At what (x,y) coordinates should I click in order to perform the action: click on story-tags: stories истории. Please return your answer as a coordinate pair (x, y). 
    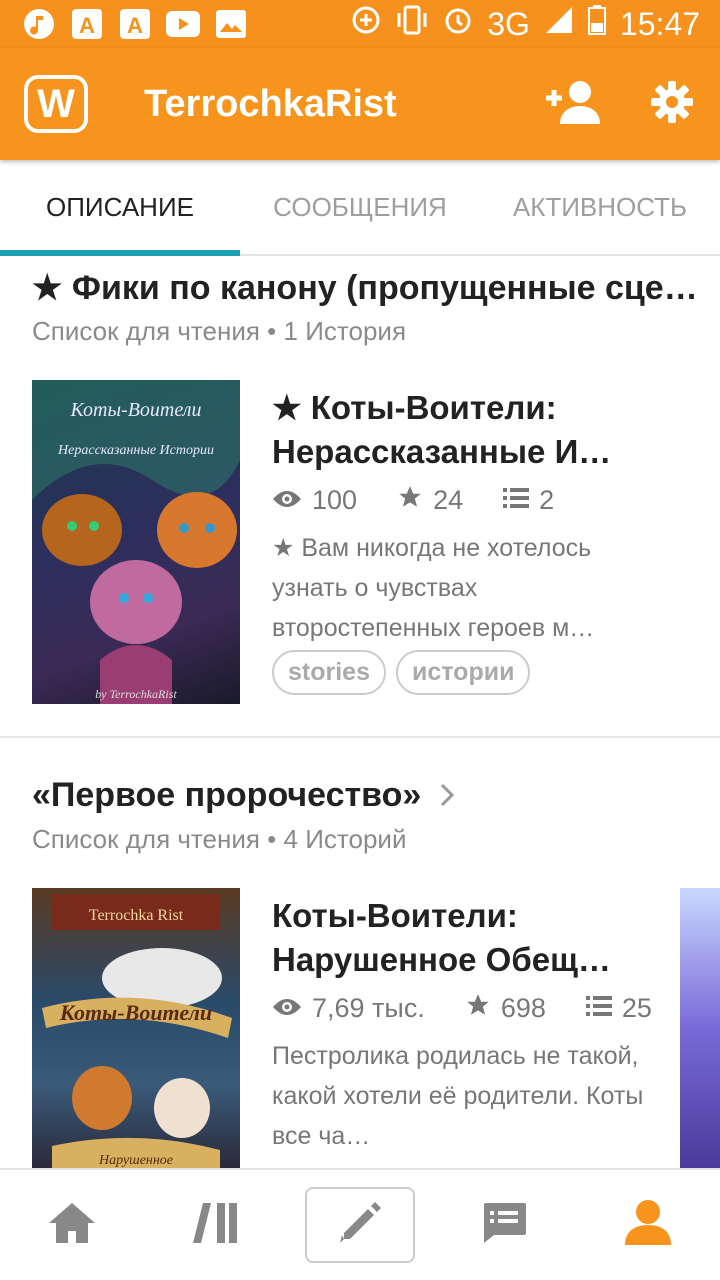
    Looking at the image, I should click on (401, 672).